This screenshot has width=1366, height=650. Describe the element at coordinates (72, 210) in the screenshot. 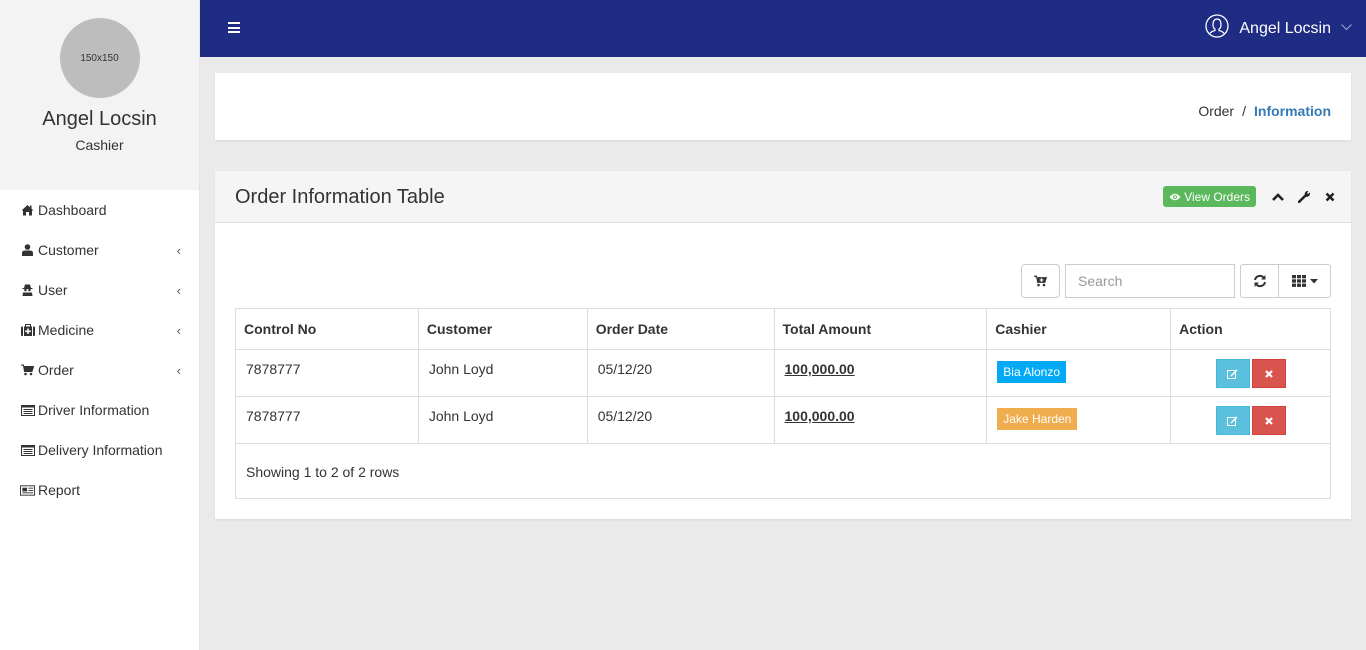

I see `sidebar-item-label: Dashboard` at that location.